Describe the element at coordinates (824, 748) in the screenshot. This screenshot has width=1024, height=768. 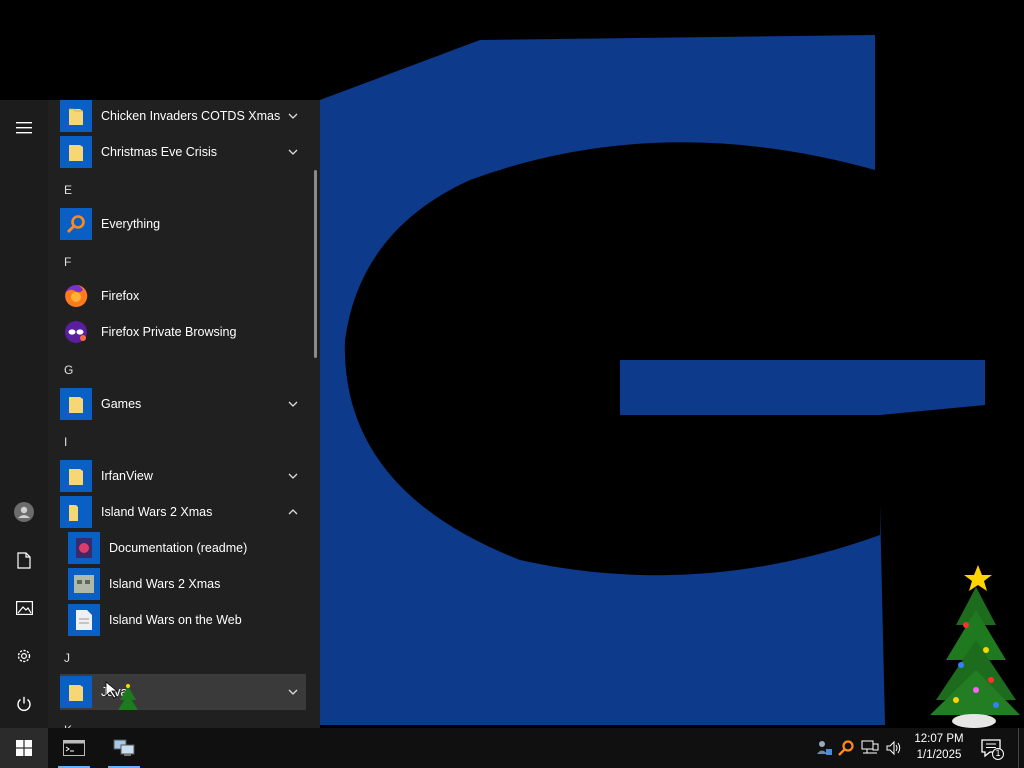
I see `people-network-icon` at that location.